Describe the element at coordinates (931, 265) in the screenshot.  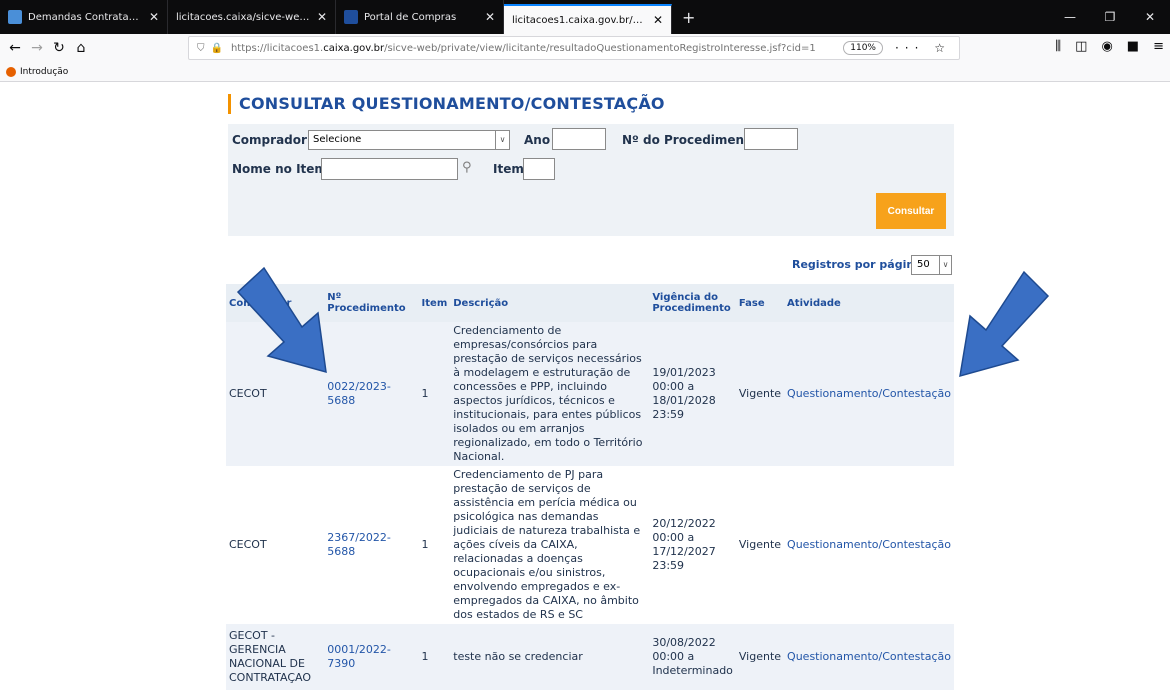
I see `per-page-select: 50 ∨` at that location.